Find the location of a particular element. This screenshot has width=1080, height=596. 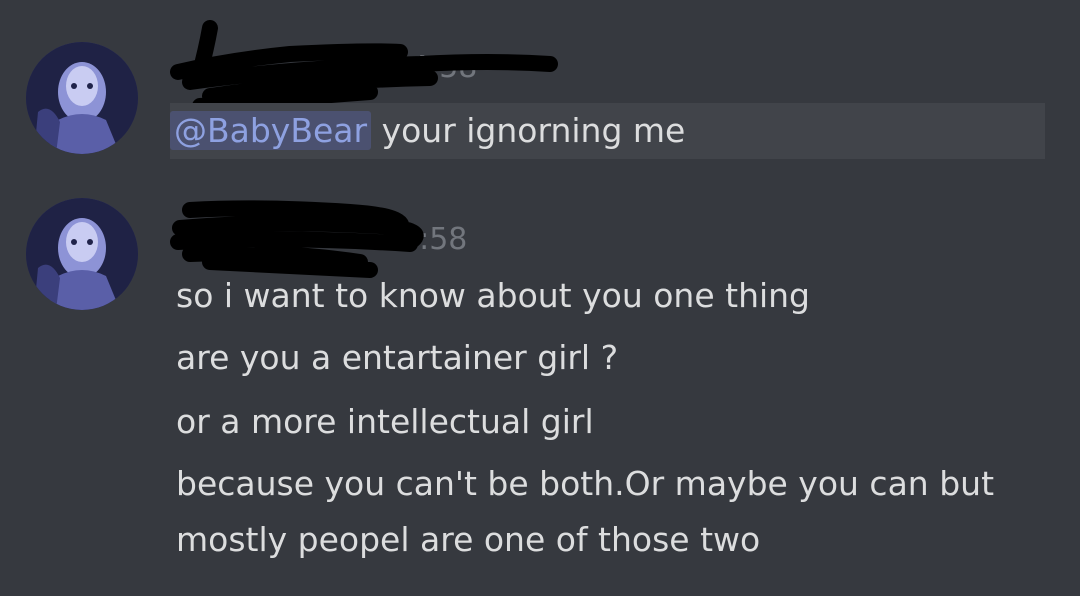

message-line: mostly peopel are one of those two is located at coordinates (468, 539).